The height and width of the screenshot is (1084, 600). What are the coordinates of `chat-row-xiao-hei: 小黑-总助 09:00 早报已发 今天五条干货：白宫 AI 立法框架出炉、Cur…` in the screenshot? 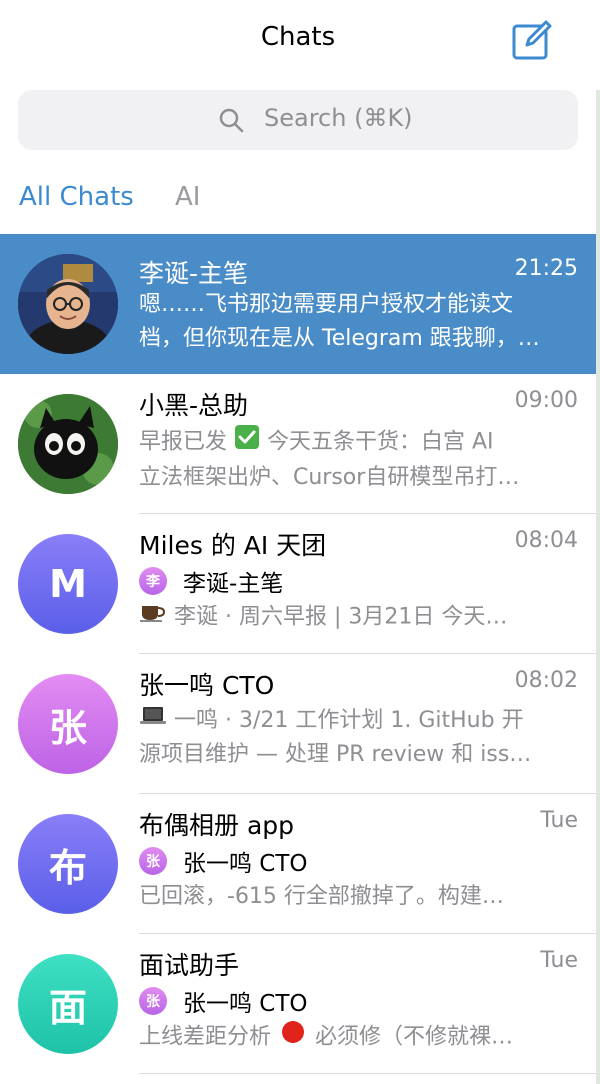 It's located at (298, 444).